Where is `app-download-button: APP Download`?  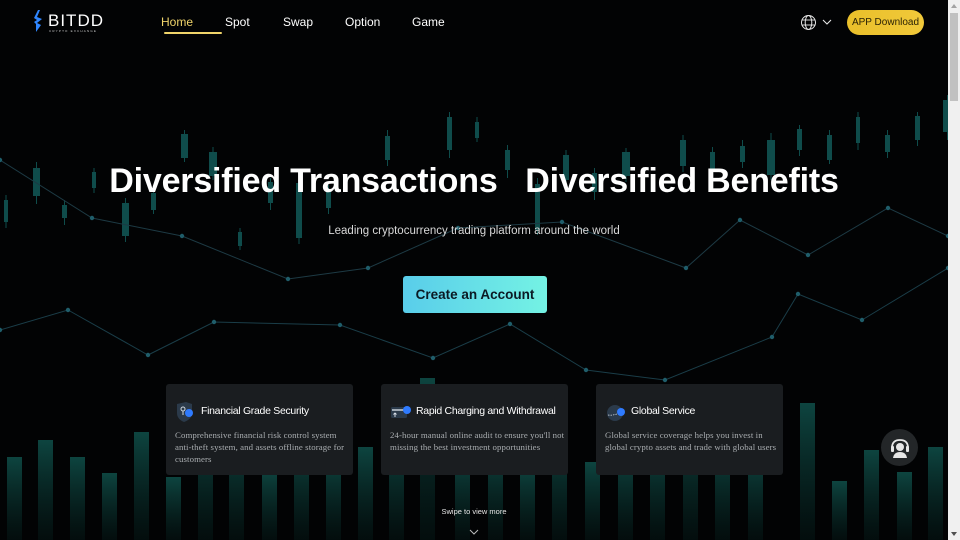
app-download-button: APP Download is located at coordinates (885, 22).